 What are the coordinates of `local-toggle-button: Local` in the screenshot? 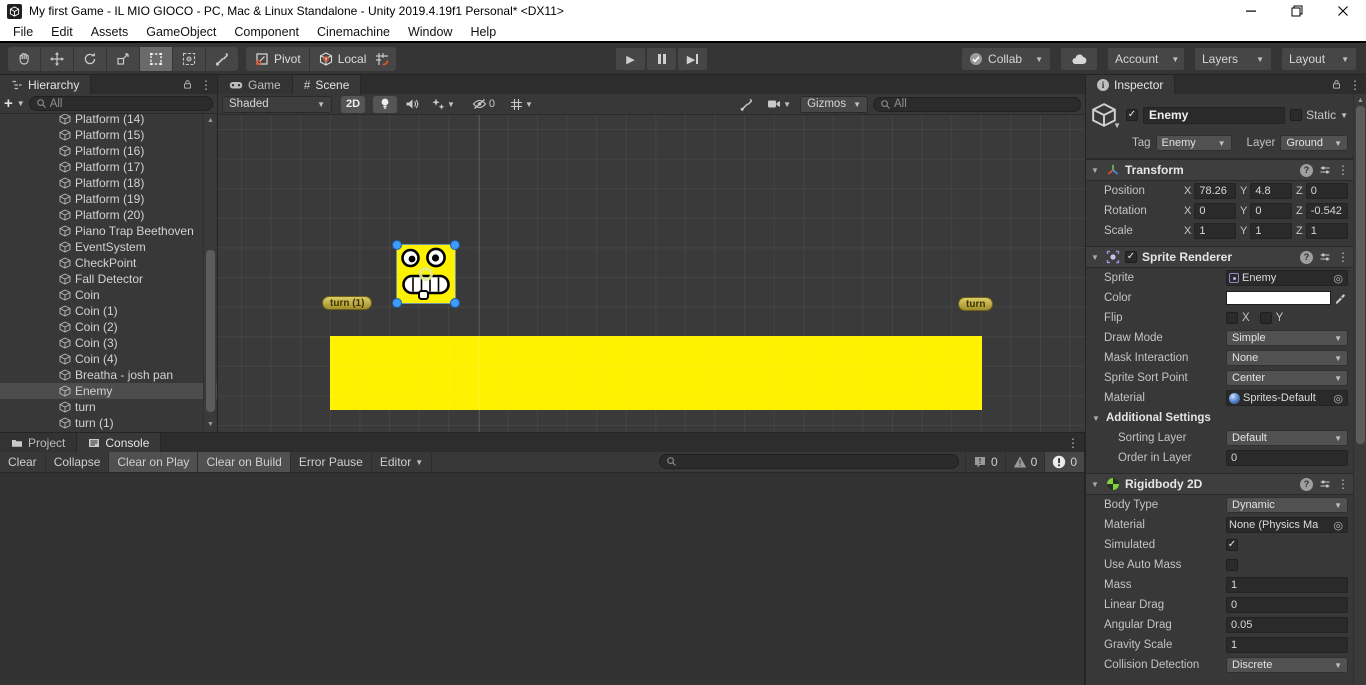 It's located at (342, 59).